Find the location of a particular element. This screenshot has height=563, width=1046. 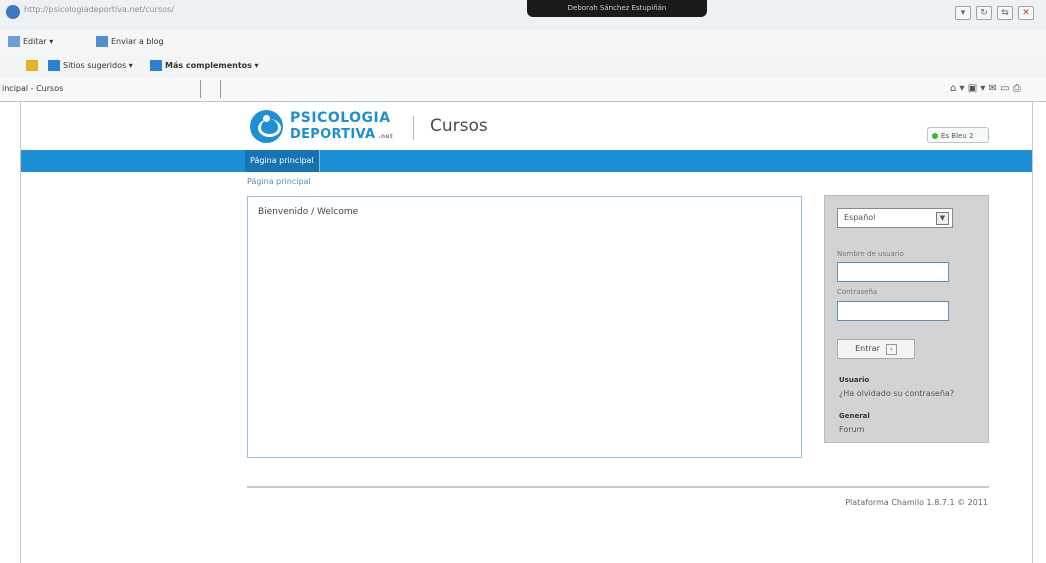

footer-divider is located at coordinates (618, 487).